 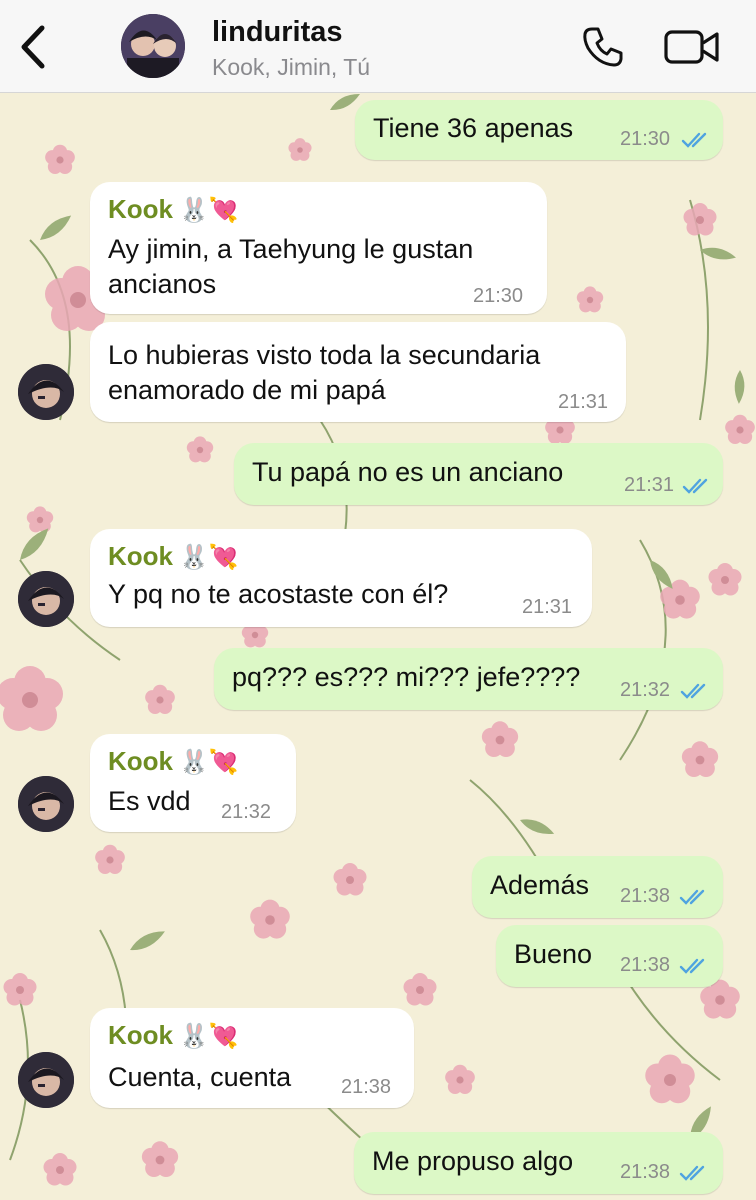 What do you see at coordinates (277, 32) in the screenshot?
I see `chat-title: linduritas` at bounding box center [277, 32].